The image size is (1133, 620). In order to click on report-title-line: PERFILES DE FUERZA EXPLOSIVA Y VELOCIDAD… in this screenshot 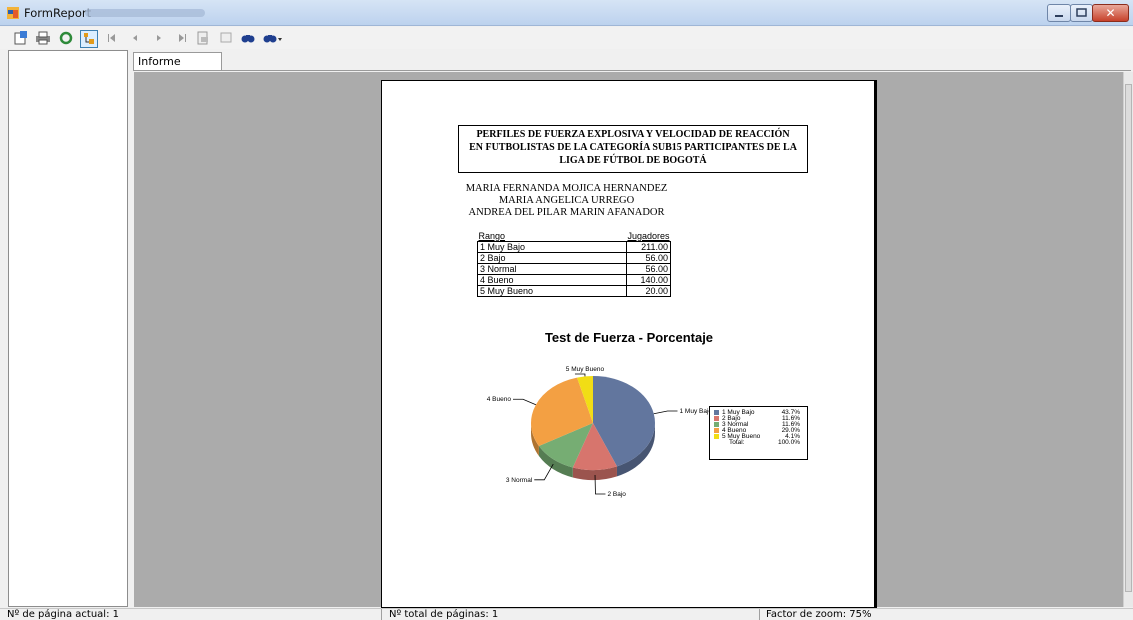, I will do `click(633, 134)`.